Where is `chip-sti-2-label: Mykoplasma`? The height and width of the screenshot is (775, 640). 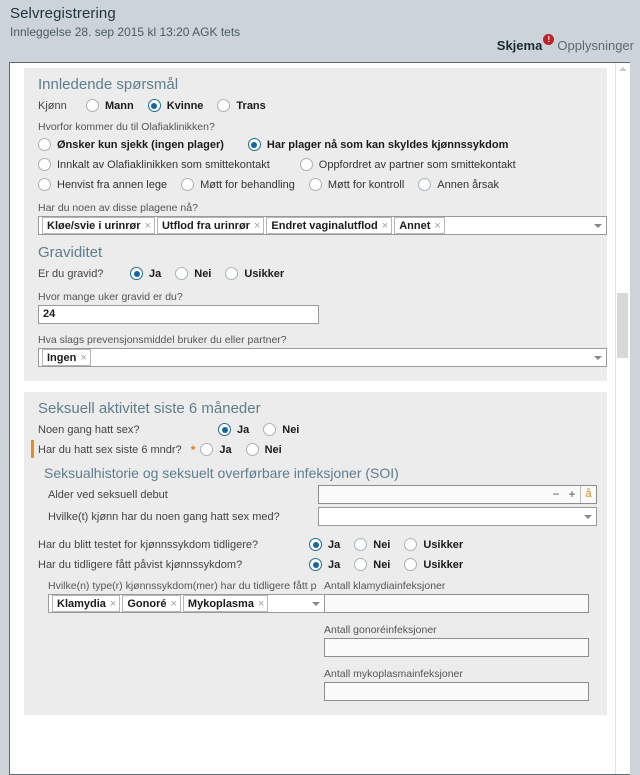 chip-sti-2-label: Mykoplasma is located at coordinates (220, 603).